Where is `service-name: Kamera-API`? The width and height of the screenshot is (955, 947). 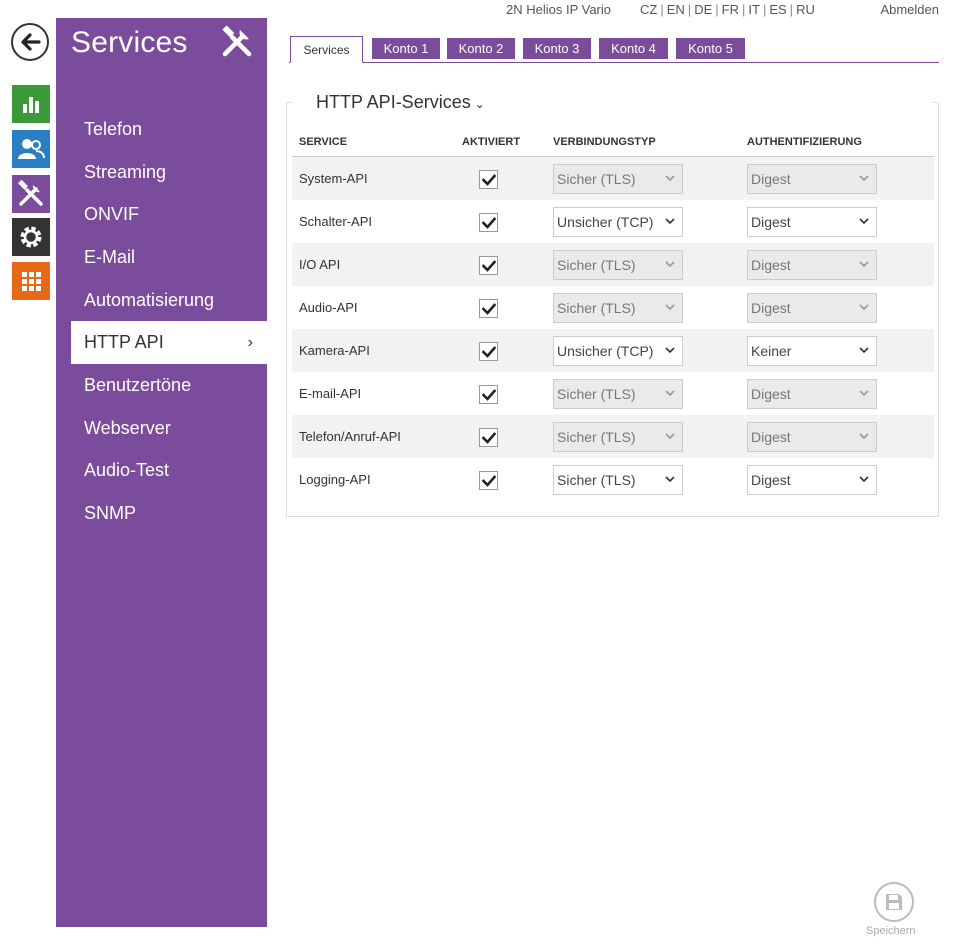
service-name: Kamera-API is located at coordinates (334, 350).